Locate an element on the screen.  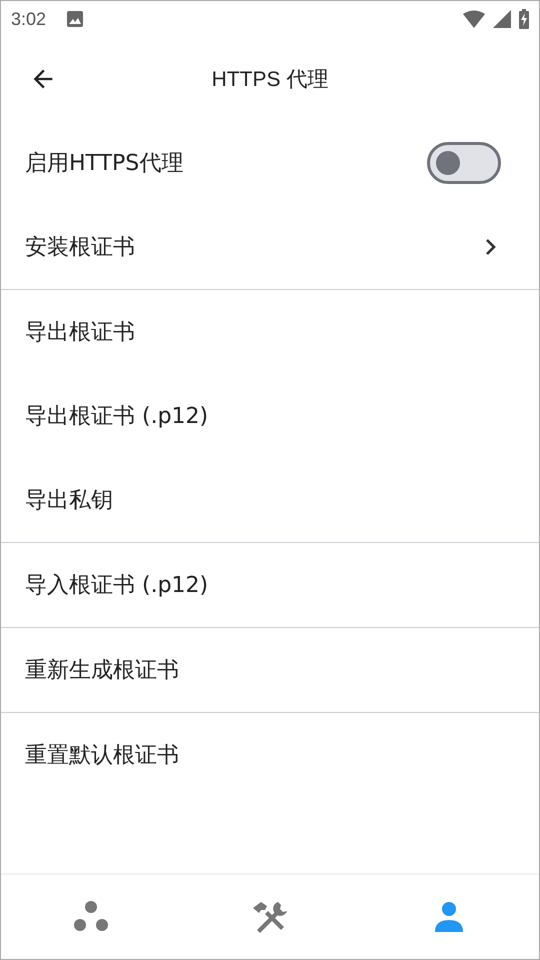
signal-icon is located at coordinates (502, 19).